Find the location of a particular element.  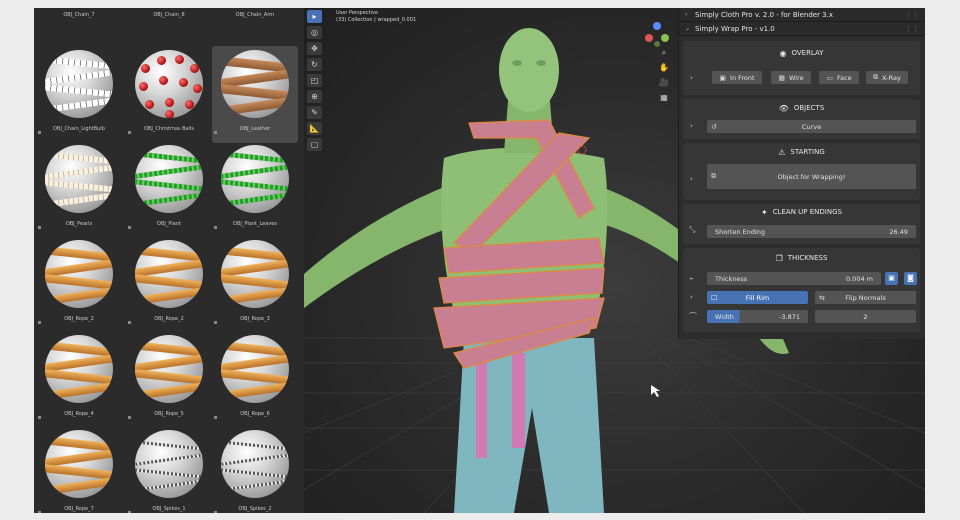

scale-tool-icon: ◰ is located at coordinates (314, 80).